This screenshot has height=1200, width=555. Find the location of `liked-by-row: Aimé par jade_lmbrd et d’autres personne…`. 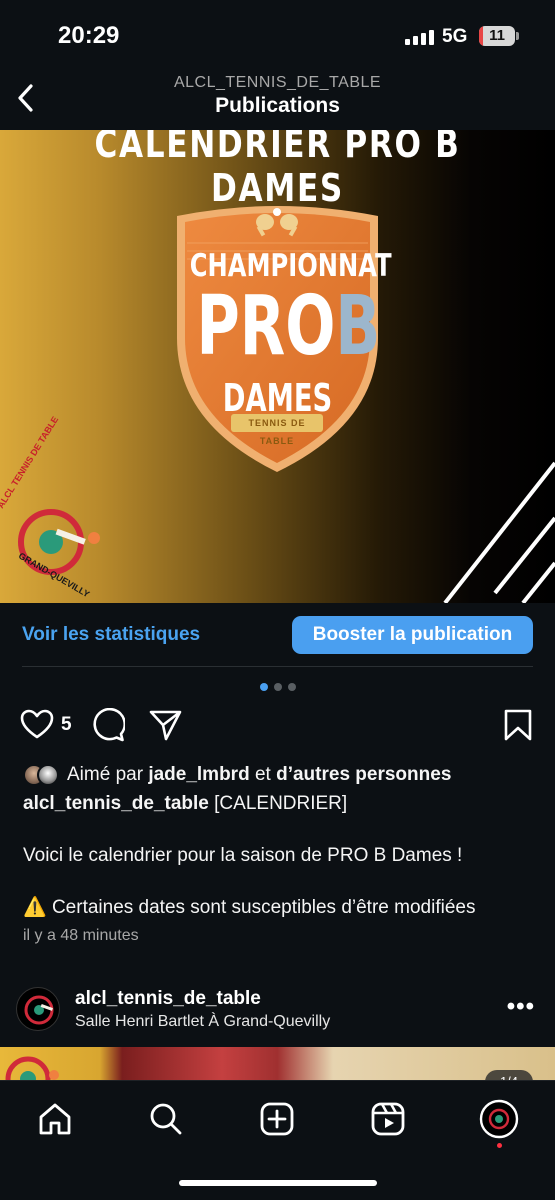

liked-by-row: Aimé par jade_lmbrd et d’autres personne… is located at coordinates (237, 775).